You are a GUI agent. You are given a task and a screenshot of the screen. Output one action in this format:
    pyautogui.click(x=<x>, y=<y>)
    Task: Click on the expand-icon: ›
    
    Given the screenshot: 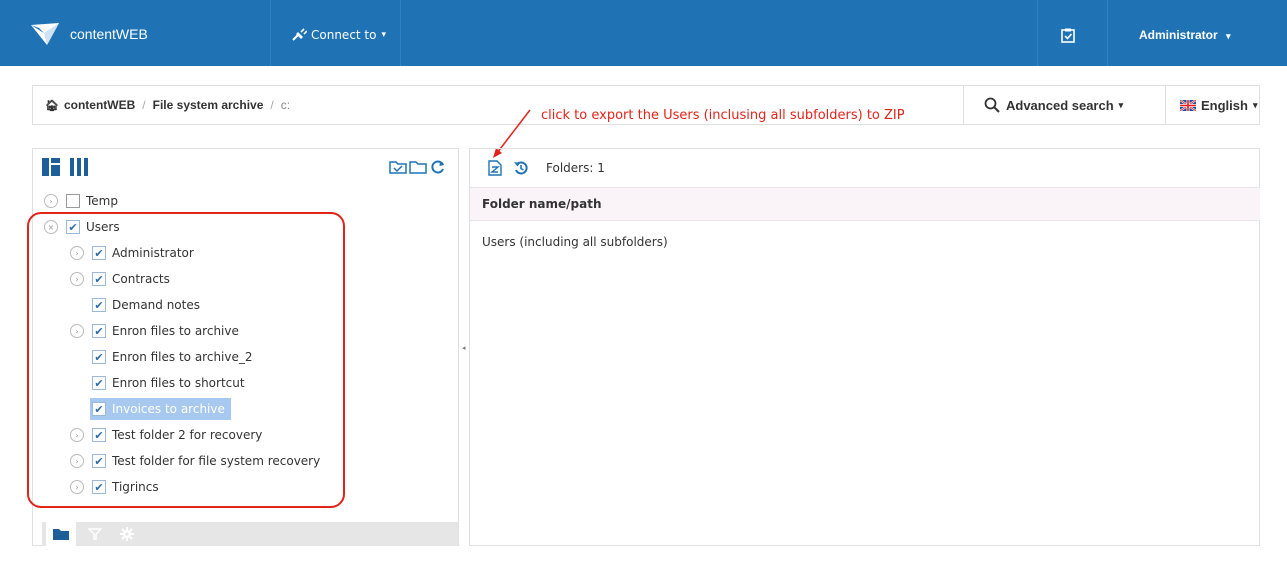 What is the action you would take?
    pyautogui.click(x=51, y=201)
    